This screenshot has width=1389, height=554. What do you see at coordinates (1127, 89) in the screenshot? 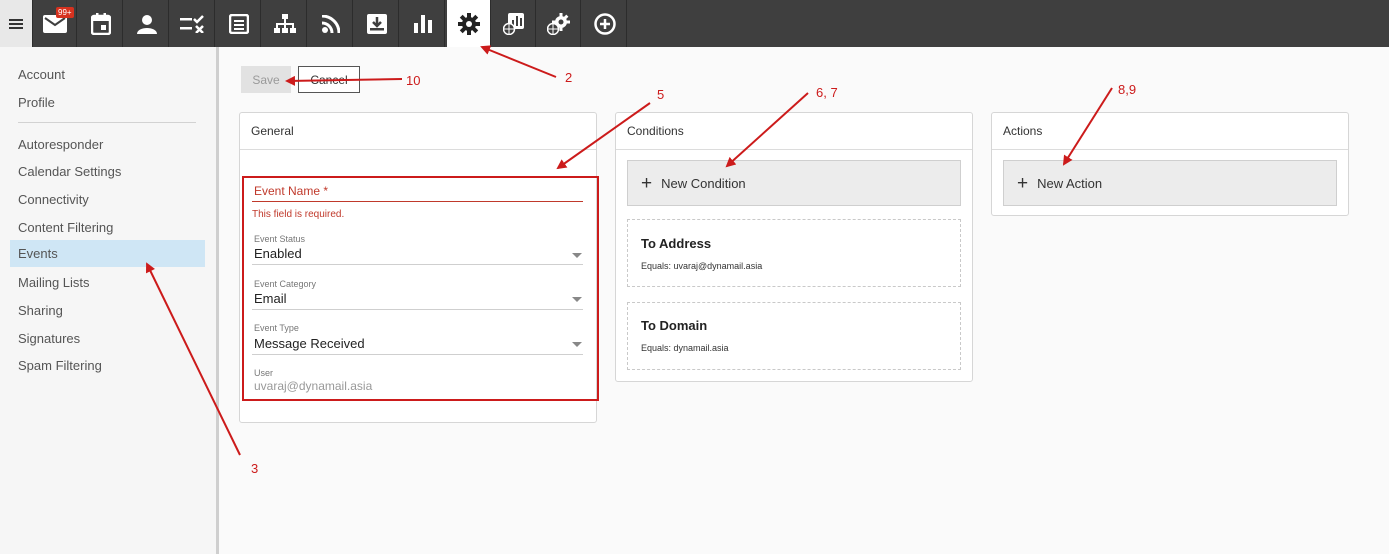
I see `annotation-8-9: 8,9` at bounding box center [1127, 89].